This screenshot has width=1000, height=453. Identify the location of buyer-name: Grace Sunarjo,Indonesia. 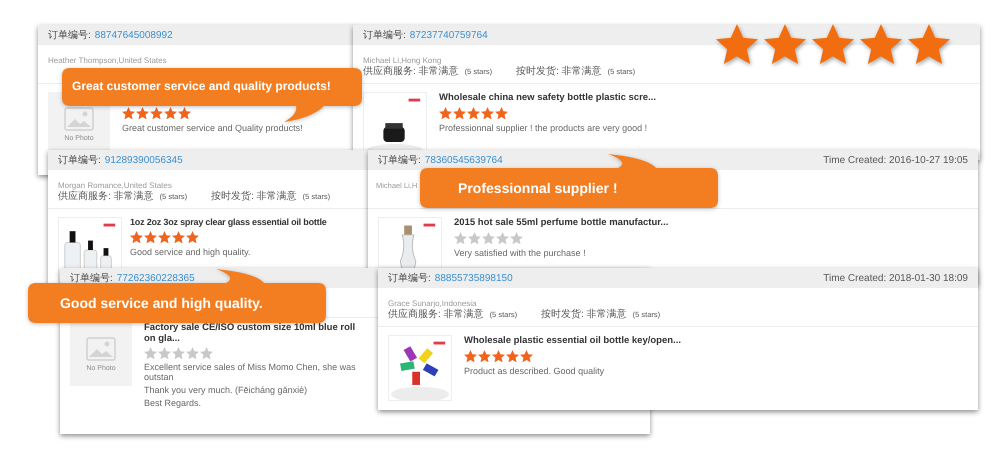
(432, 303).